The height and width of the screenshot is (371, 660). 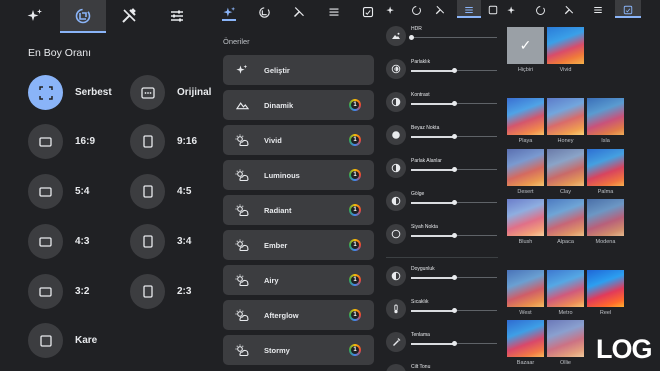 I want to click on filter-thumb-alpaca, so click(x=565, y=217).